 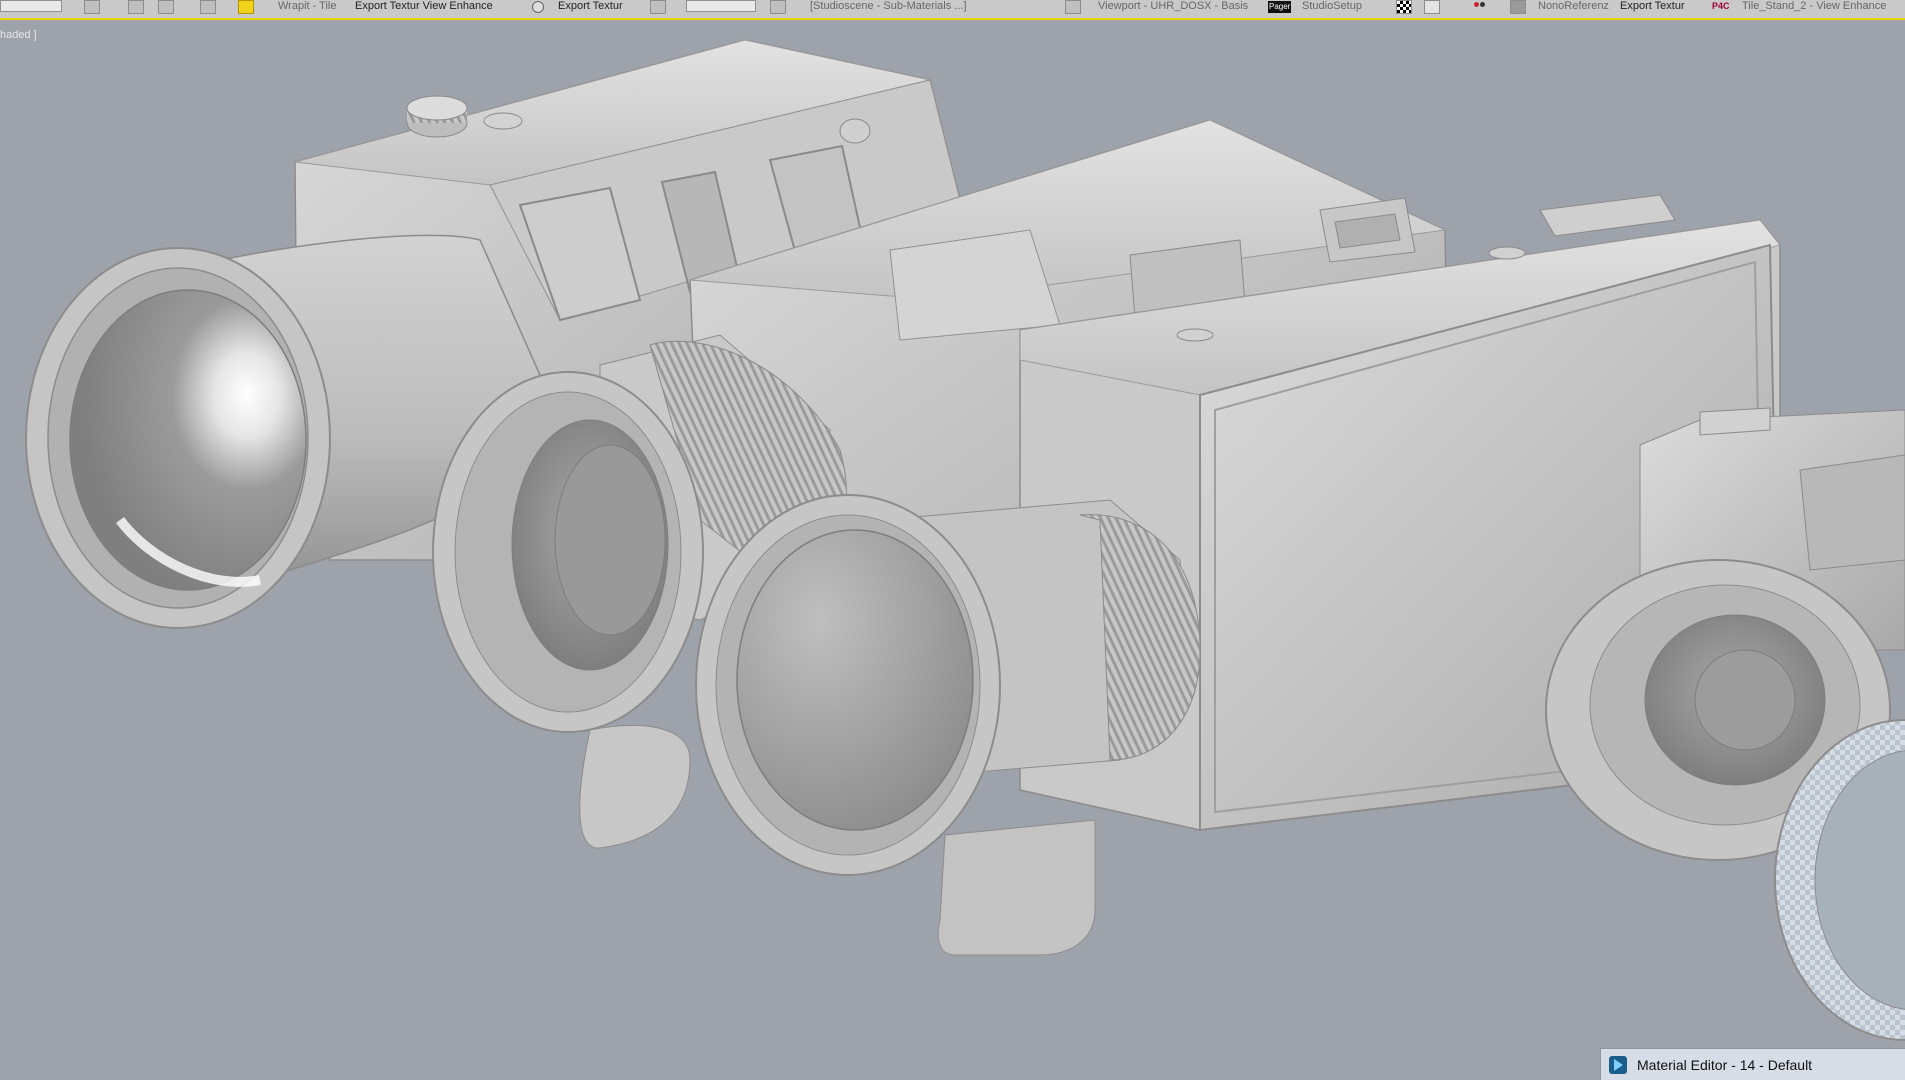 I want to click on material-editor-task-button: Material Editor - 14 - Default, so click(x=1752, y=1064).